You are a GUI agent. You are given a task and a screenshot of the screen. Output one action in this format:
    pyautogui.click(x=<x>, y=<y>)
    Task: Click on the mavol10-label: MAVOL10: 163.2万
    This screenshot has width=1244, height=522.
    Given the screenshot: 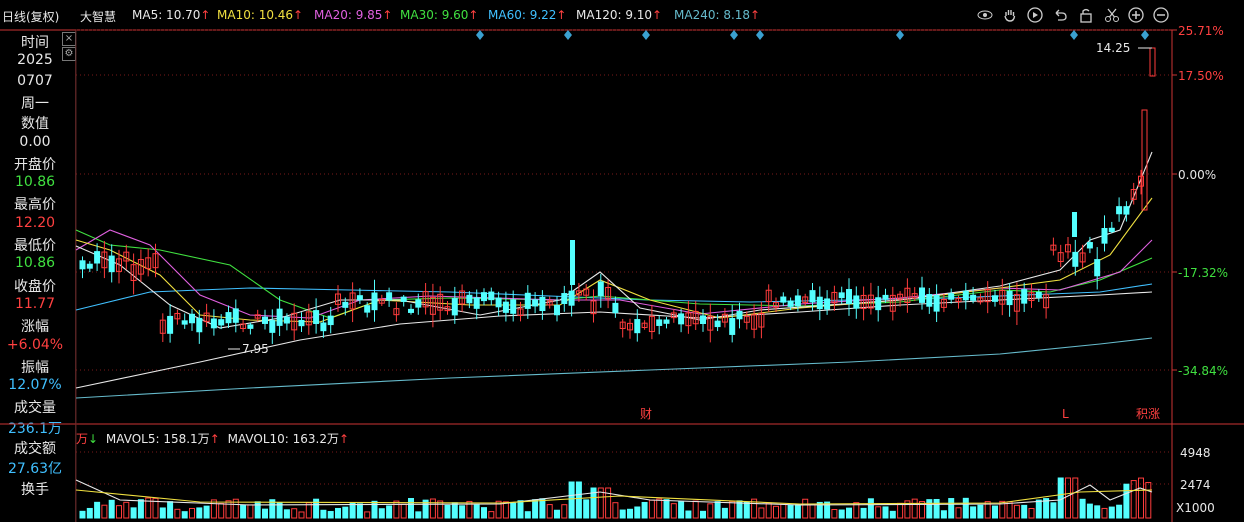 What is the action you would take?
    pyautogui.click(x=283, y=439)
    